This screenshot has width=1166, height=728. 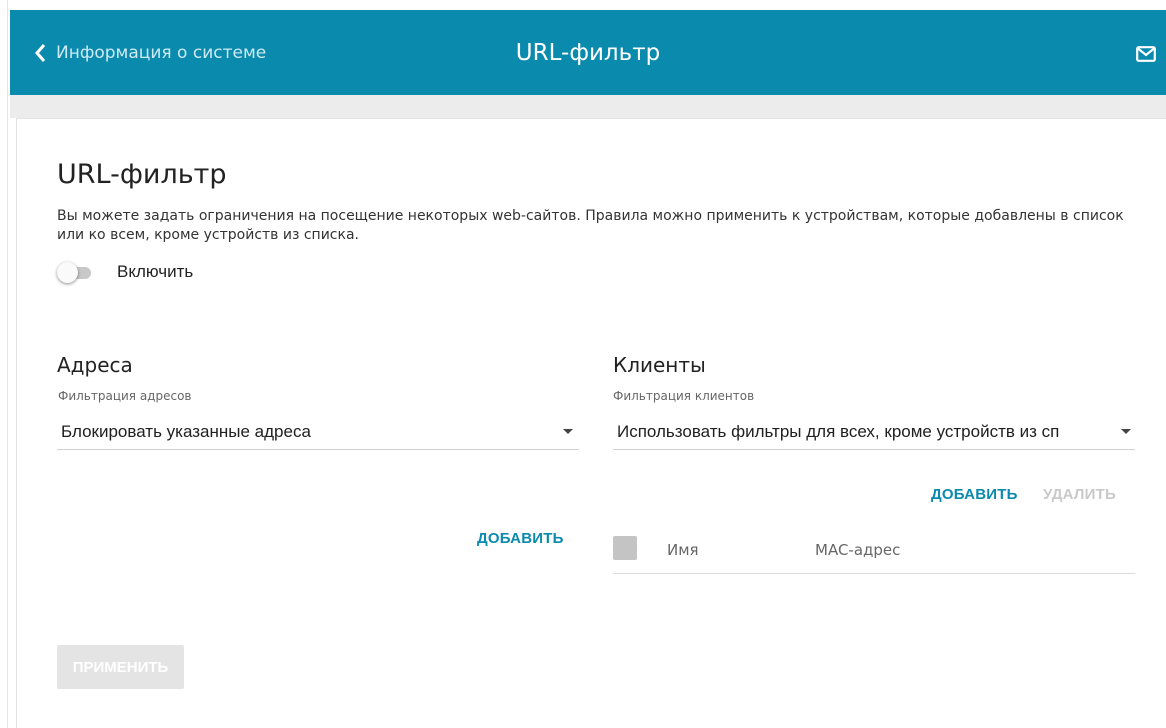 What do you see at coordinates (625, 548) in the screenshot?
I see `select-all-checkbox` at bounding box center [625, 548].